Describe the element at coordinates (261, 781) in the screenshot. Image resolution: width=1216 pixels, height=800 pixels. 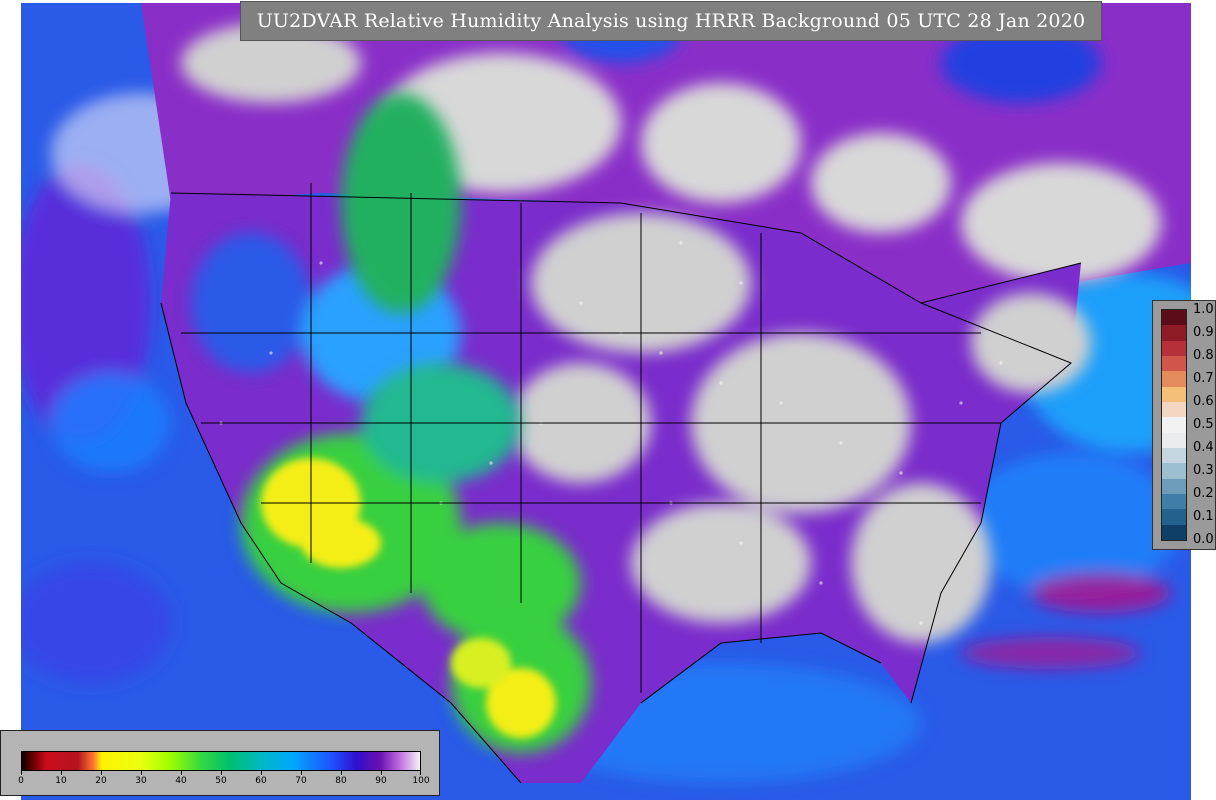
I see `rh-tick-label: 60` at that location.